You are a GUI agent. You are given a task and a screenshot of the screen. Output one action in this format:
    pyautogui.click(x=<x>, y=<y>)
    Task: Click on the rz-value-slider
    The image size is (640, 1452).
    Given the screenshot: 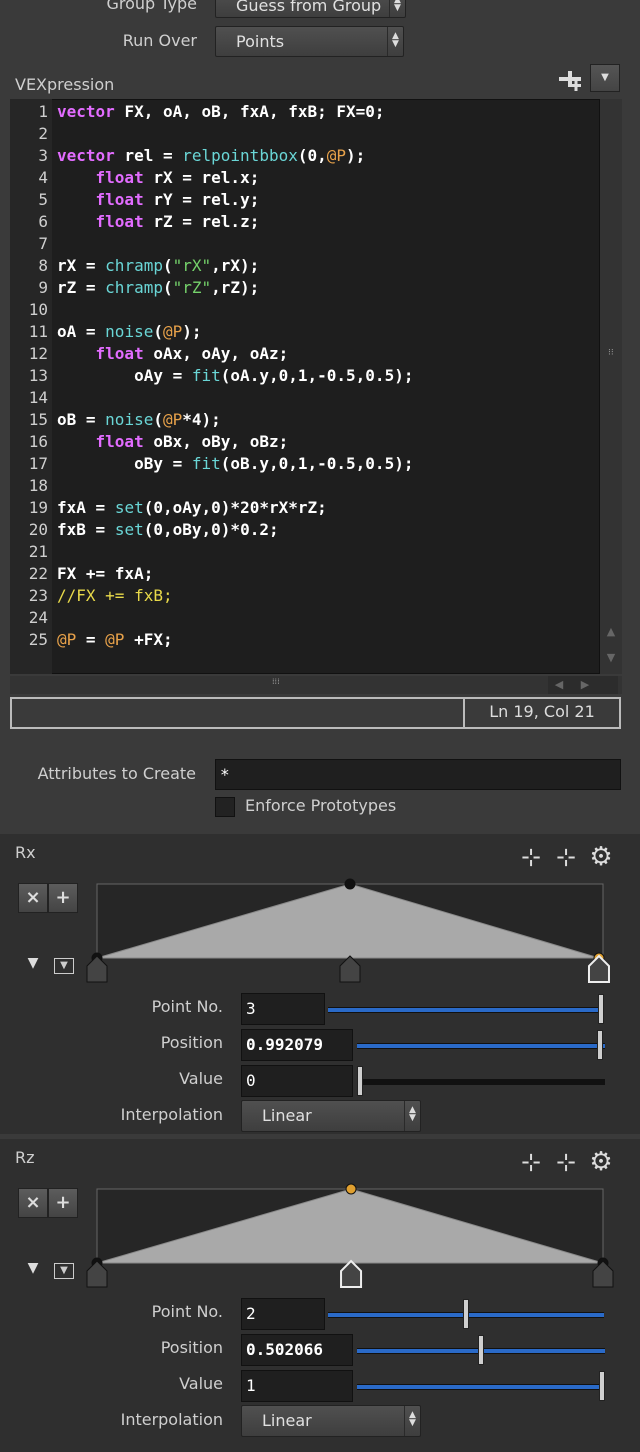 What is the action you would take?
    pyautogui.click(x=481, y=1387)
    